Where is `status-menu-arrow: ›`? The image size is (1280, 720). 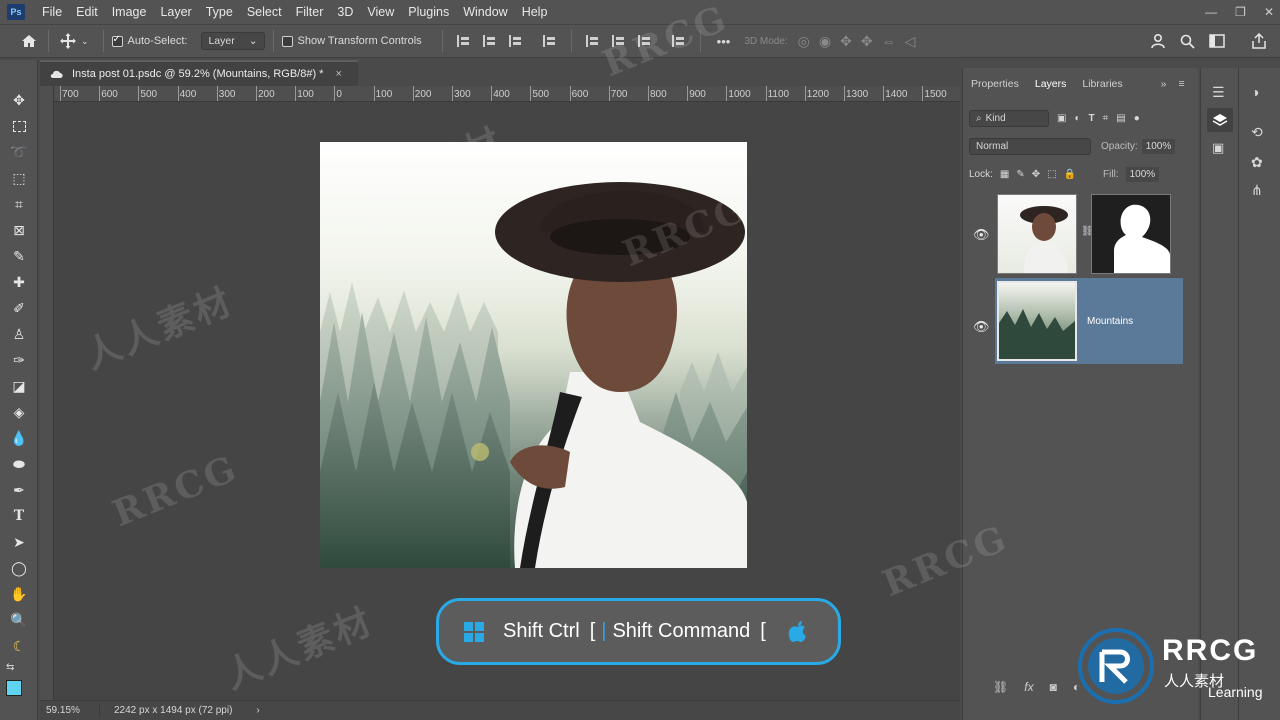 status-menu-arrow: › is located at coordinates (257, 710).